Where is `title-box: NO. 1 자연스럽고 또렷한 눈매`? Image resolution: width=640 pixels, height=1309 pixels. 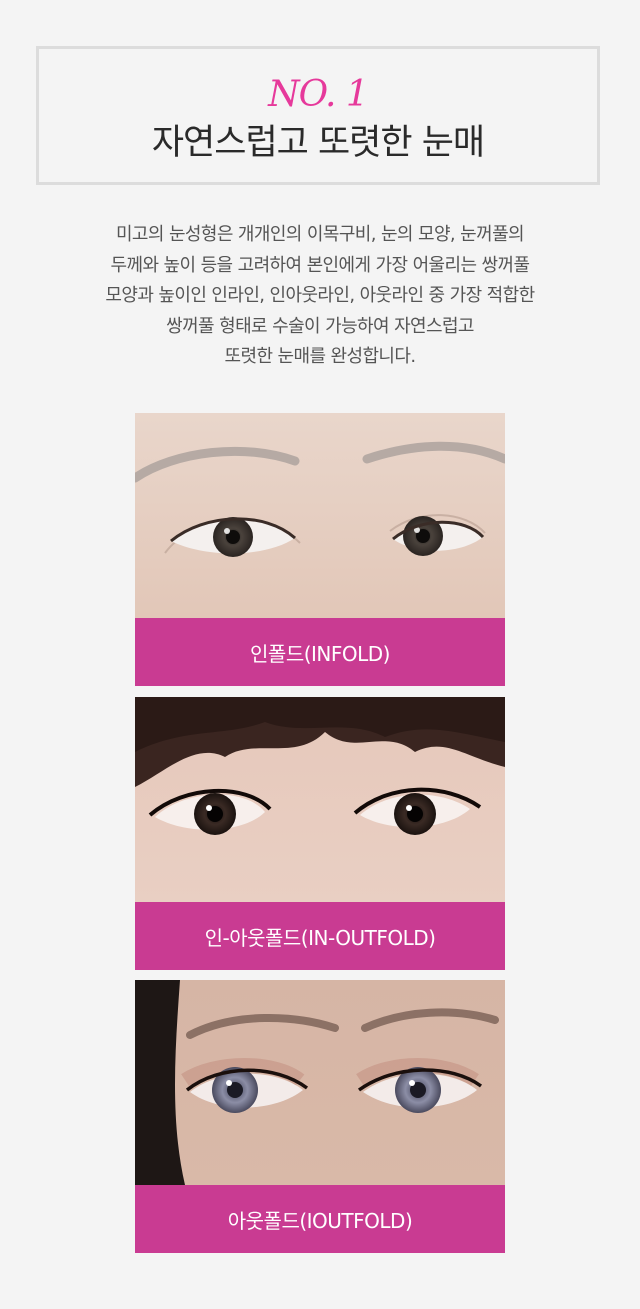 title-box: NO. 1 자연스럽고 또렷한 눈매 is located at coordinates (318, 115).